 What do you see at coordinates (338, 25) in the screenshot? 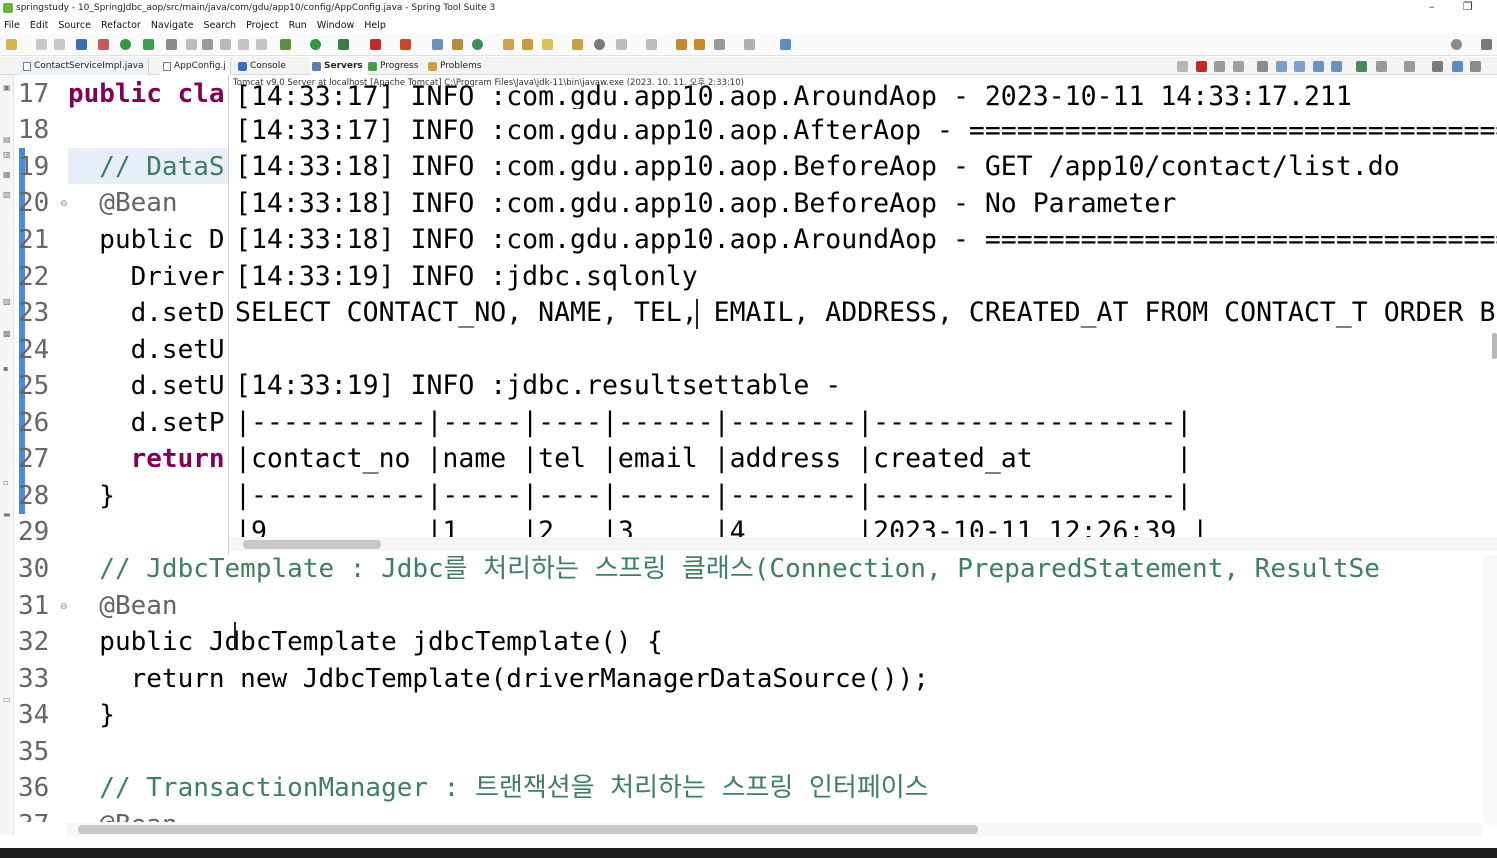
I see `menu-window: Window` at bounding box center [338, 25].